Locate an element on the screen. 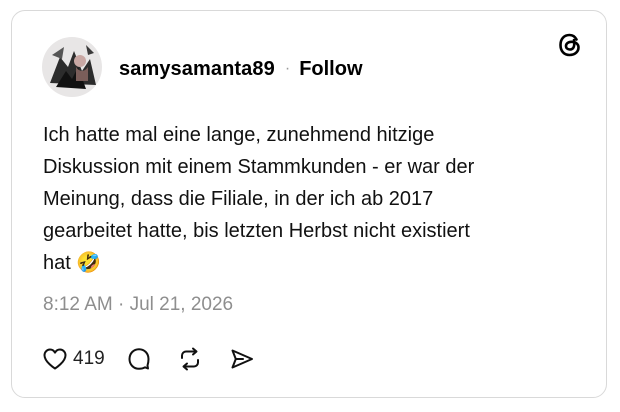  heart-icon is located at coordinates (55, 359).